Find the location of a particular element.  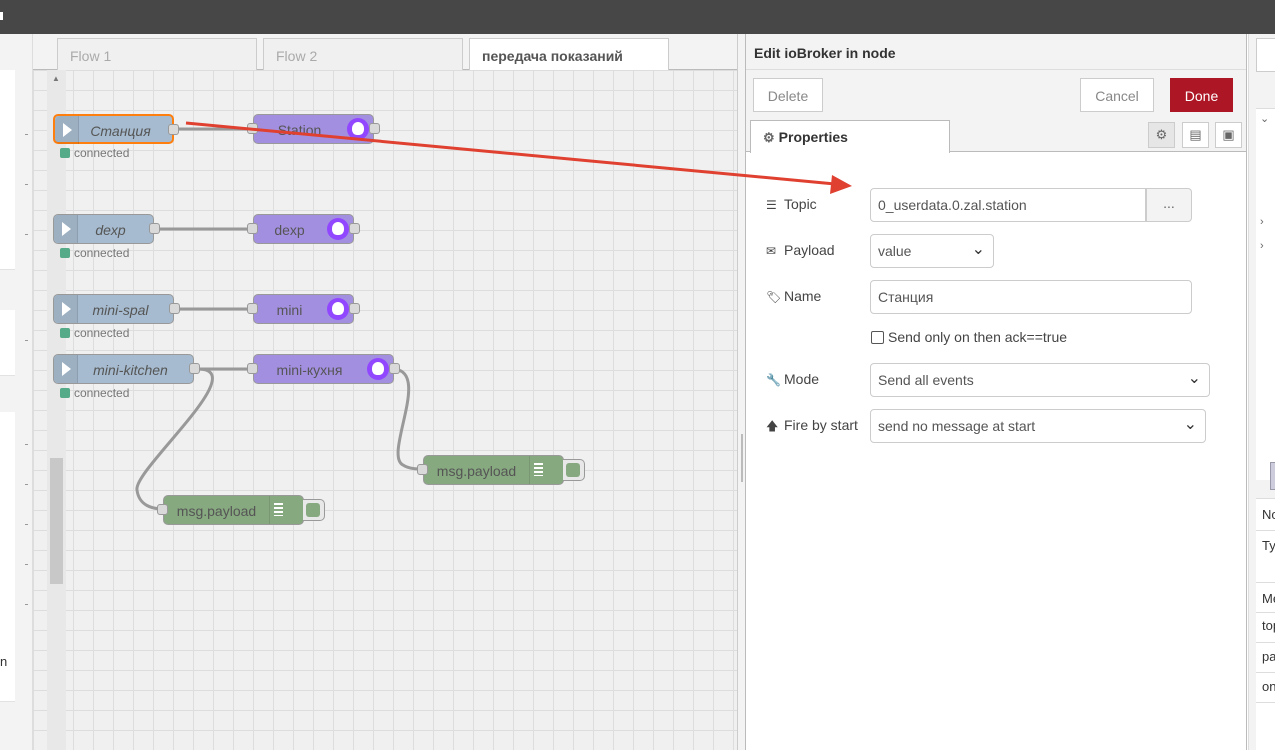

annotation-arrow is located at coordinates (518, 157).